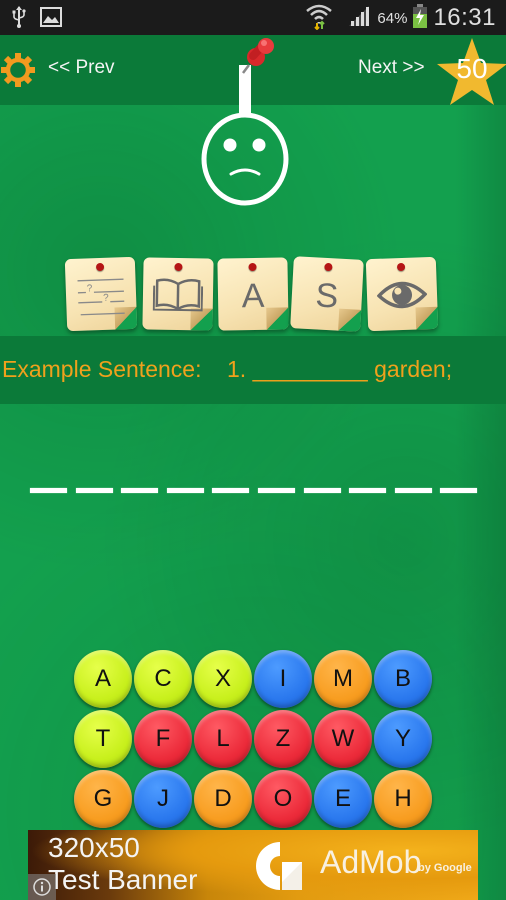 The width and height of the screenshot is (506, 900). What do you see at coordinates (42, 887) in the screenshot?
I see `info-icon` at bounding box center [42, 887].